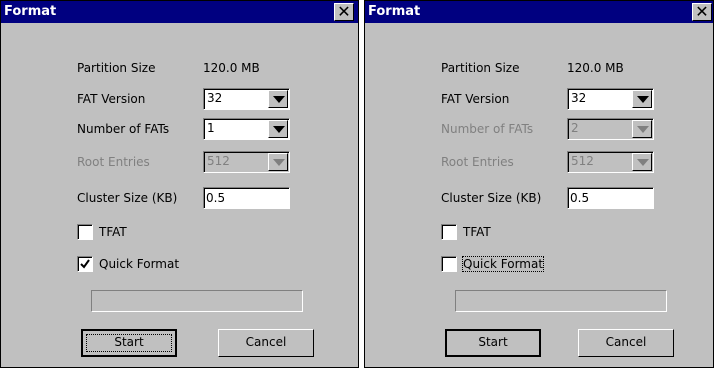  I want to click on checkmark-icon, so click(85, 264).